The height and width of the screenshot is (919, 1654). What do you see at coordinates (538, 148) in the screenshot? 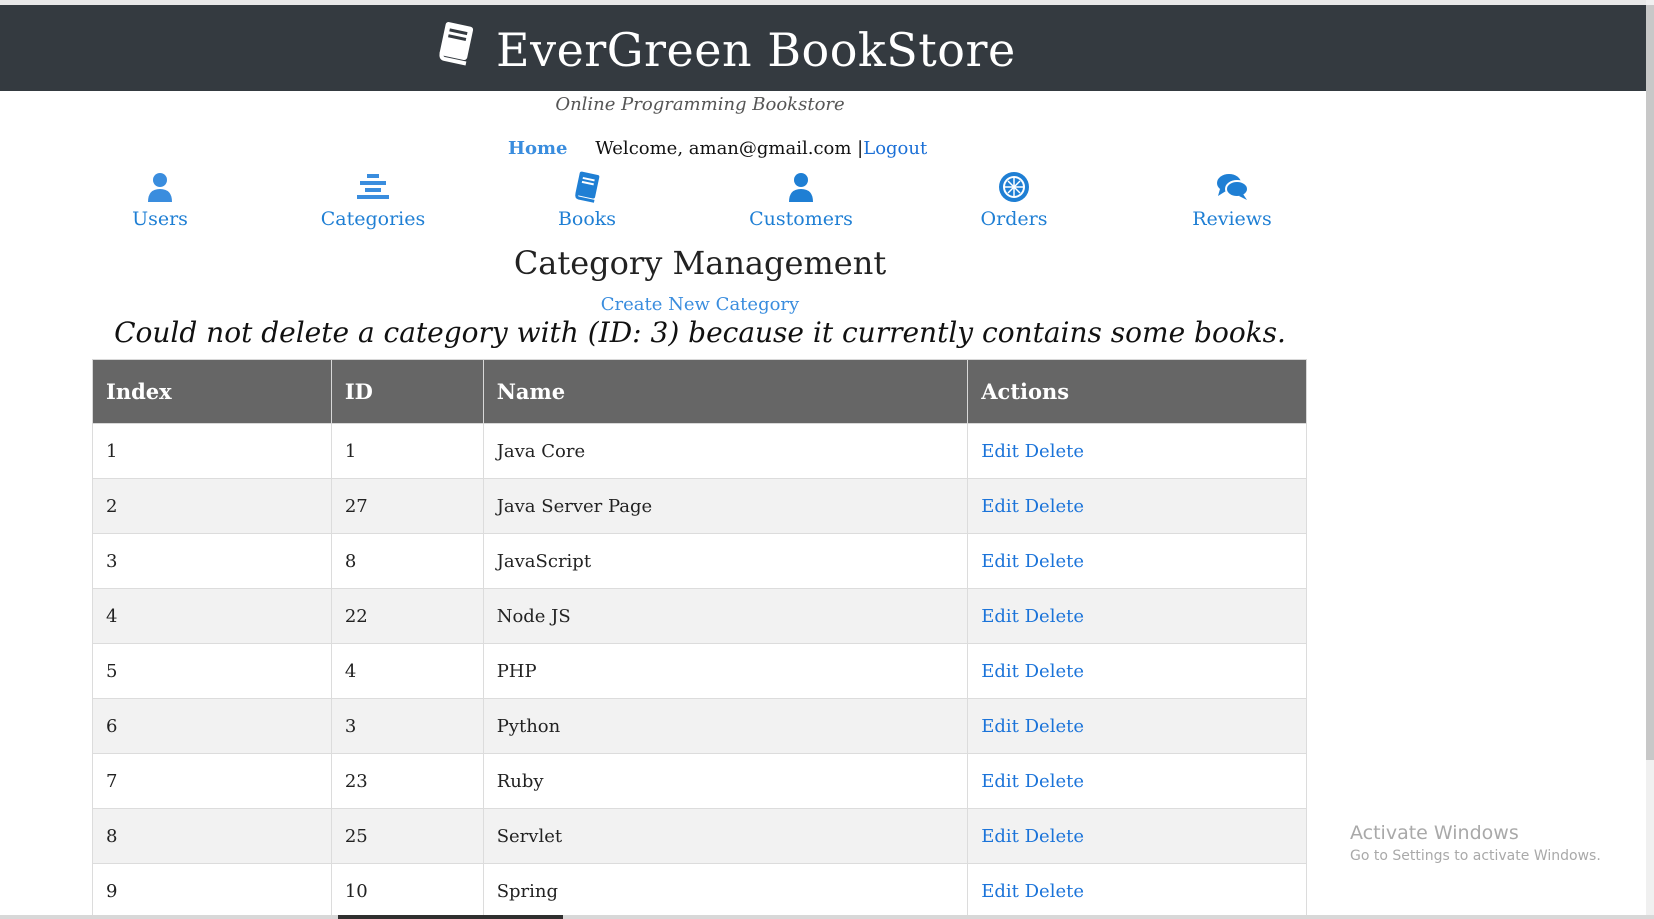
I see `home-link: Home` at bounding box center [538, 148].